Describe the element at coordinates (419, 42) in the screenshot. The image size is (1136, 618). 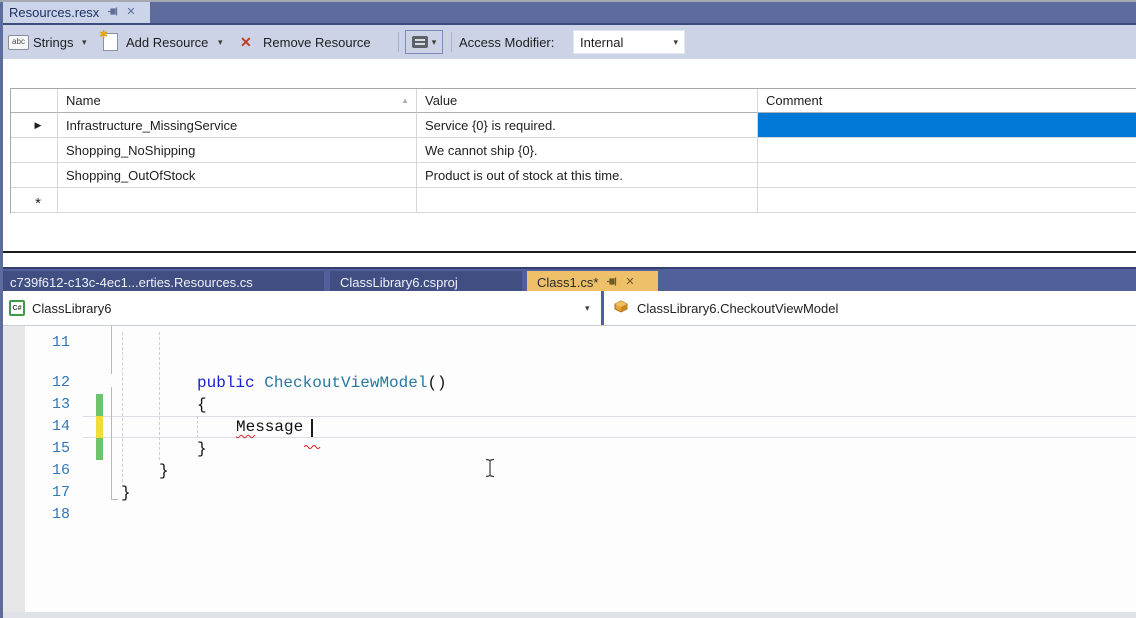
I see `datagrid-view-icon` at that location.